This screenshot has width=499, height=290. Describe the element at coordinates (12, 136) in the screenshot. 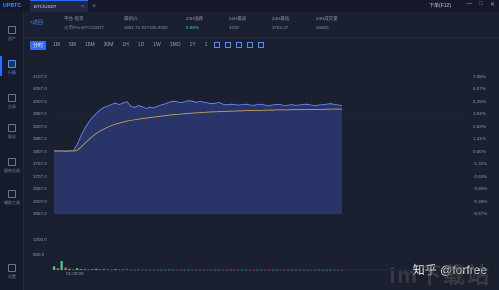

I see `sidebar-item-label: 量化` at that location.